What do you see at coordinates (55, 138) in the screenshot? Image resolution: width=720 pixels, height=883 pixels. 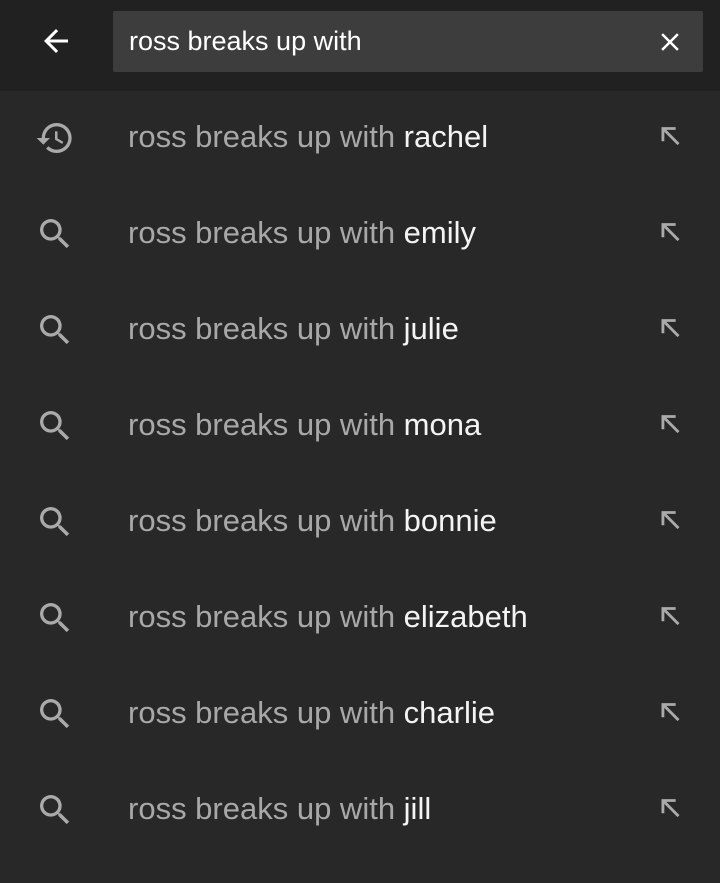 I see `history-icon` at bounding box center [55, 138].